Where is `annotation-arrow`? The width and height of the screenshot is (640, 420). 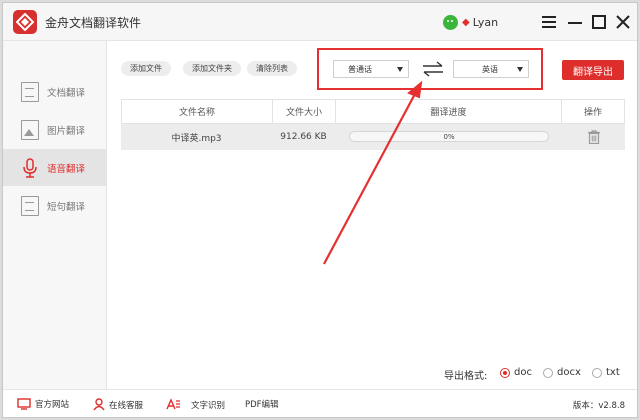
annotation-arrow is located at coordinates (373, 172).